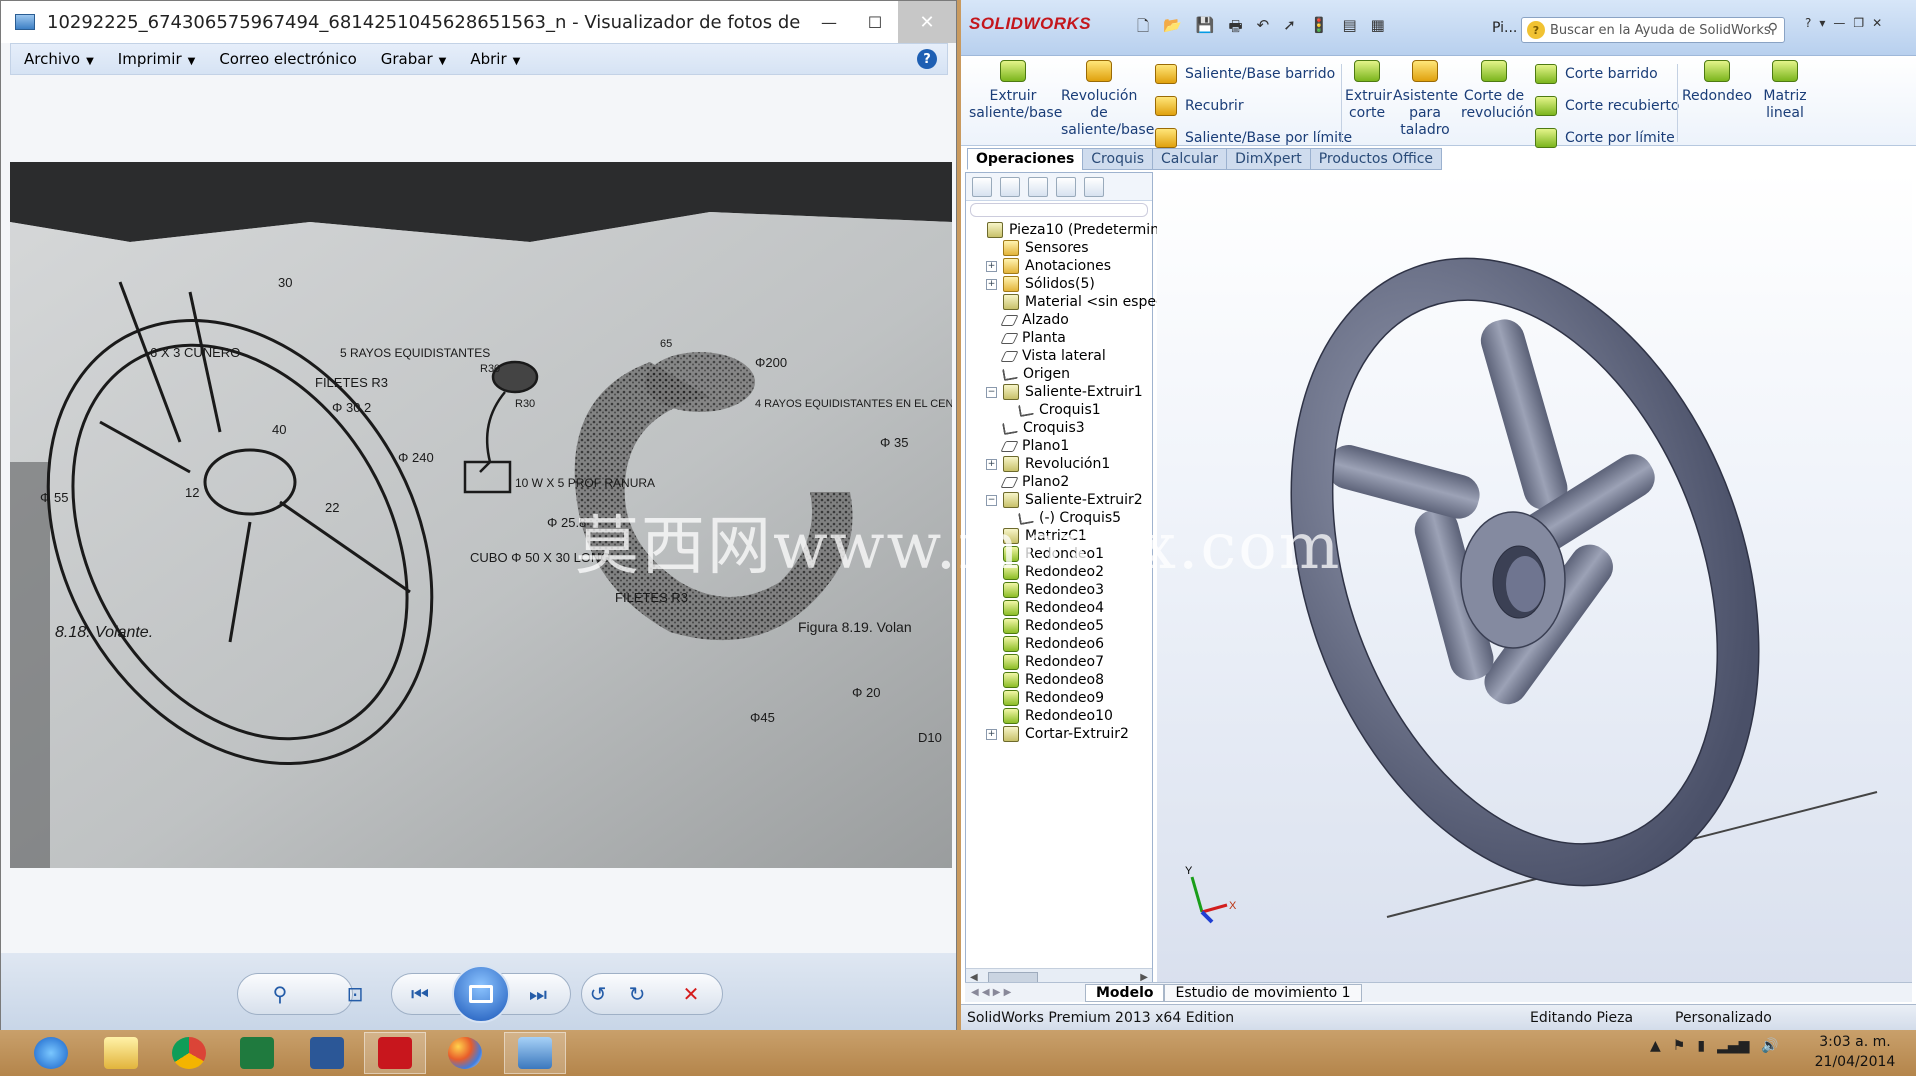 The image size is (1916, 1076). What do you see at coordinates (355, 994) in the screenshot?
I see `fit-window-icon: ⊡` at bounding box center [355, 994].